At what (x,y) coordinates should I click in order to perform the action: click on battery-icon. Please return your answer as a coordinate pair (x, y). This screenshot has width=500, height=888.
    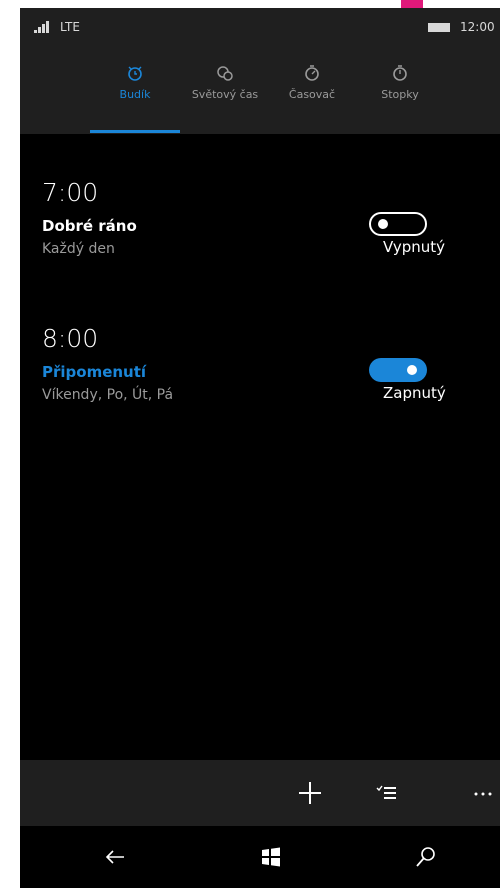
    Looking at the image, I should click on (439, 27).